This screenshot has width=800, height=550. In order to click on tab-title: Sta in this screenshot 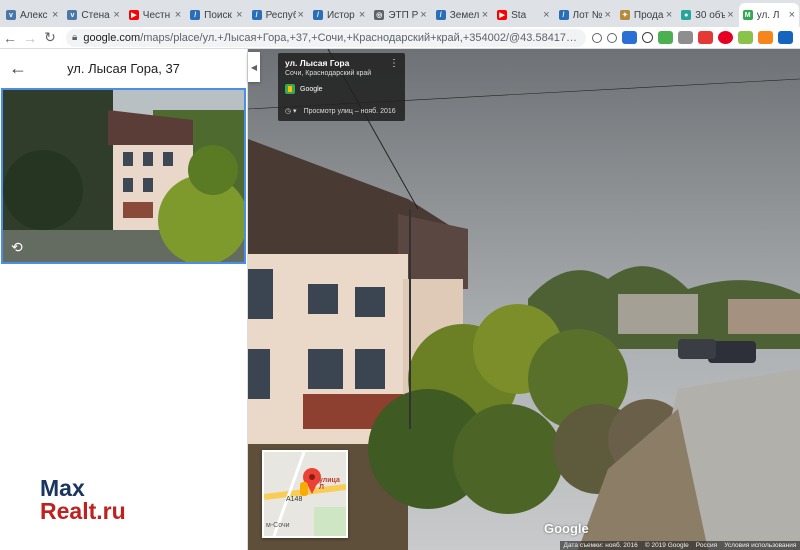, I will do `click(519, 15)`.